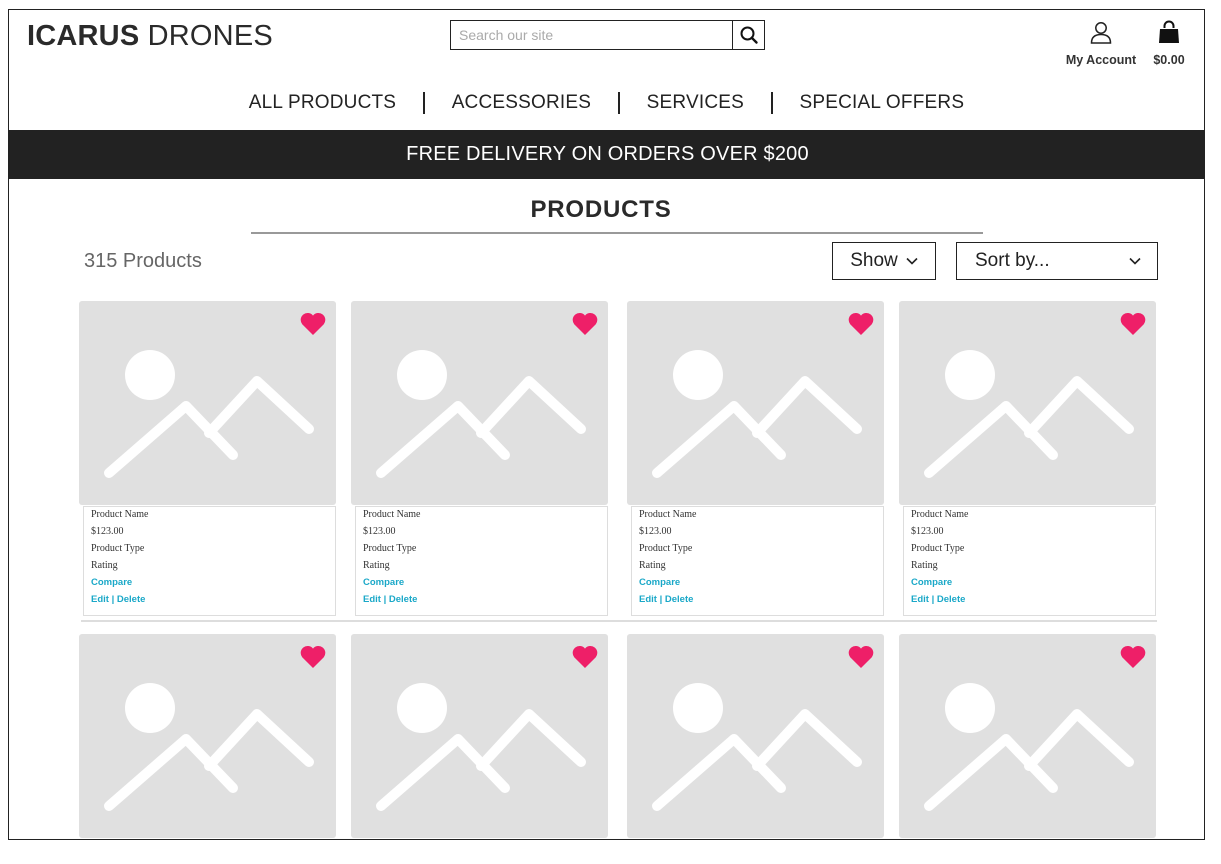 The height and width of the screenshot is (864, 1221). I want to click on nav-special-offers: SPECIAL OFFERS, so click(882, 103).